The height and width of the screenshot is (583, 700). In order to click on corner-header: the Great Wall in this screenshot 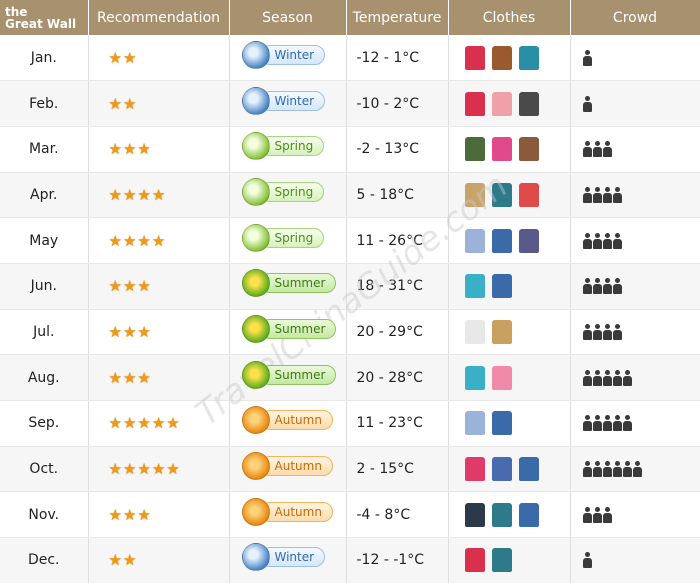, I will do `click(44, 17)`.